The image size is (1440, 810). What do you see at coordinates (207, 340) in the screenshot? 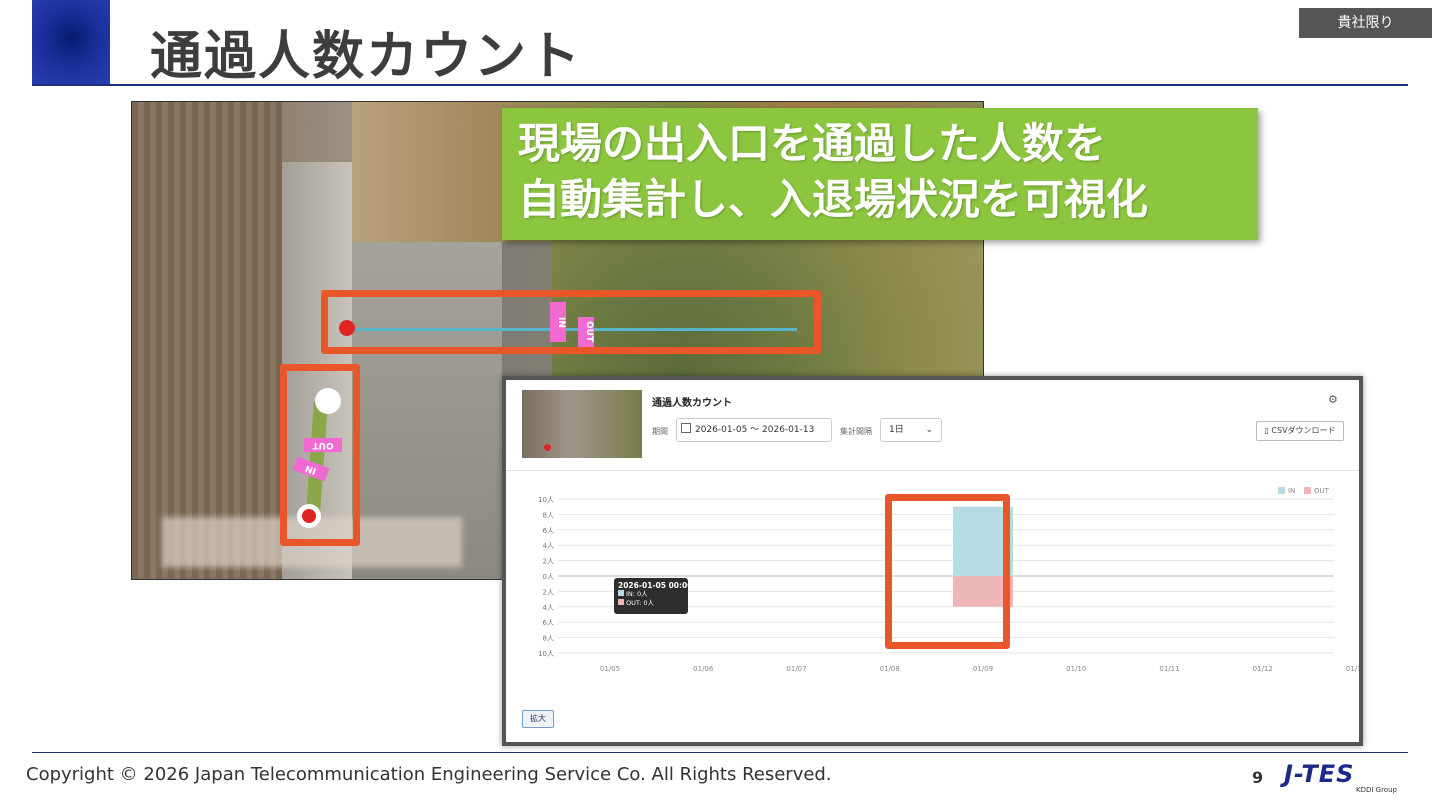
I see `camera-wall` at bounding box center [207, 340].